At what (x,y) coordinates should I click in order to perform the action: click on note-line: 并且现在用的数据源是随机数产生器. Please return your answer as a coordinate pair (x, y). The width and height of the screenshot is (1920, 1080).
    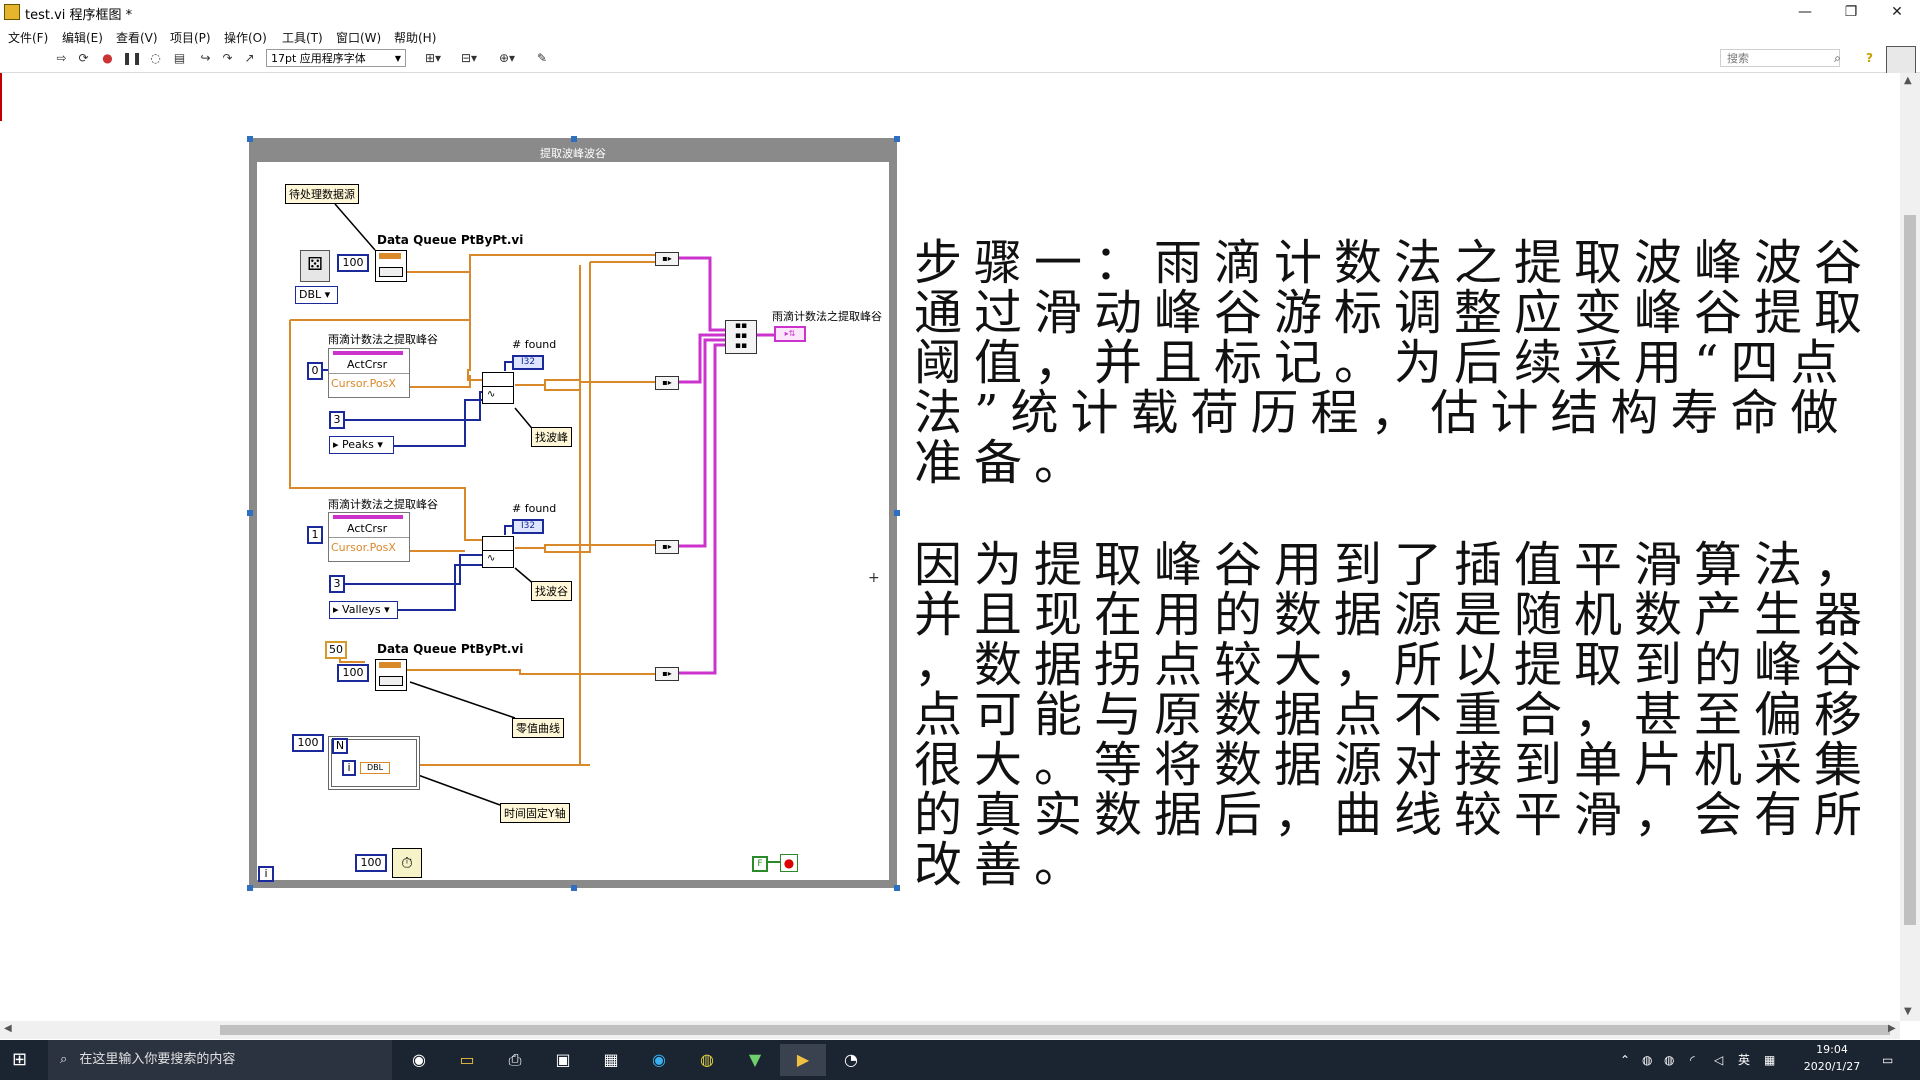
    Looking at the image, I should click on (1394, 615).